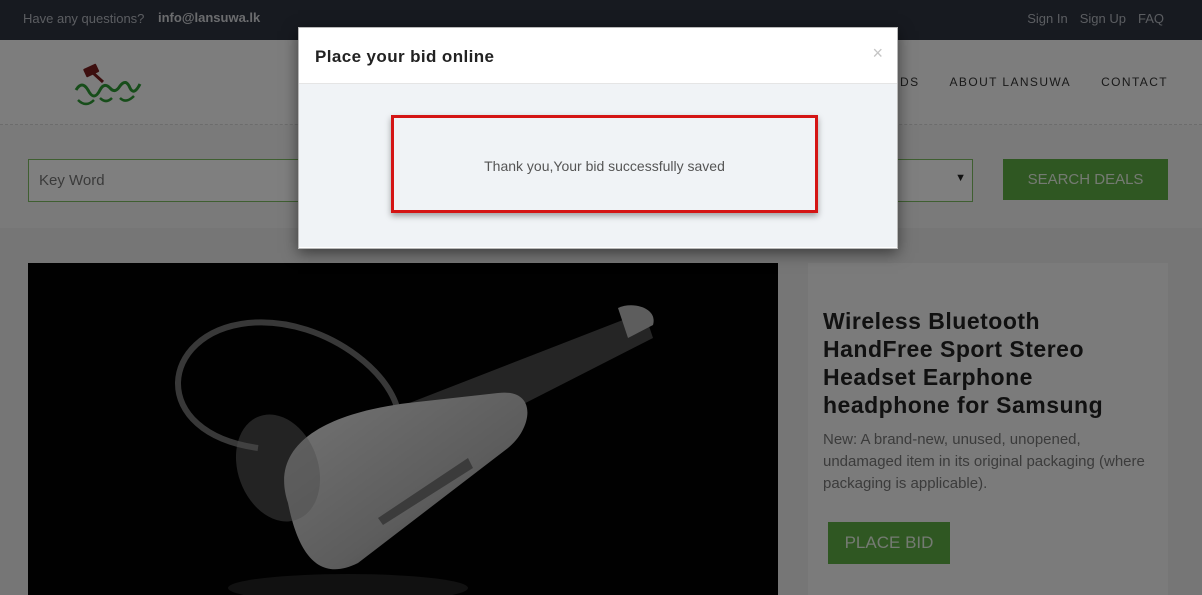  What do you see at coordinates (877, 53) in the screenshot?
I see `close-icon: ×` at bounding box center [877, 53].